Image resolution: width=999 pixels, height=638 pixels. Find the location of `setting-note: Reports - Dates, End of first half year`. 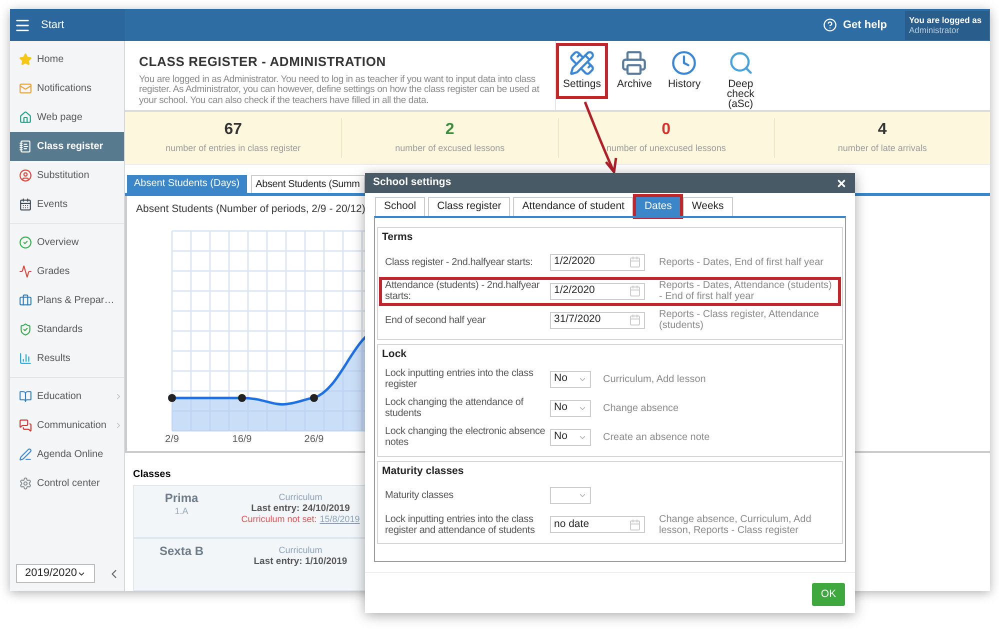

setting-note: Reports - Dates, End of first half year is located at coordinates (741, 262).